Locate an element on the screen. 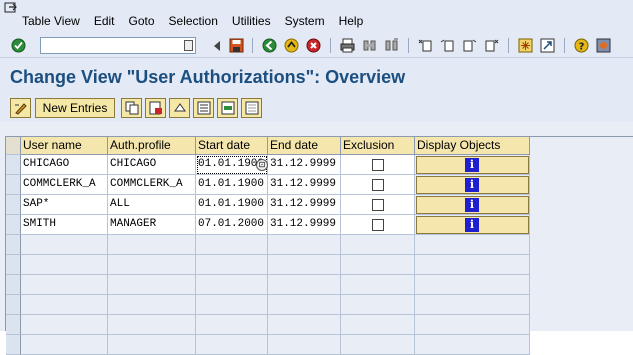 The height and width of the screenshot is (355, 633). select-block-icon is located at coordinates (227, 108).